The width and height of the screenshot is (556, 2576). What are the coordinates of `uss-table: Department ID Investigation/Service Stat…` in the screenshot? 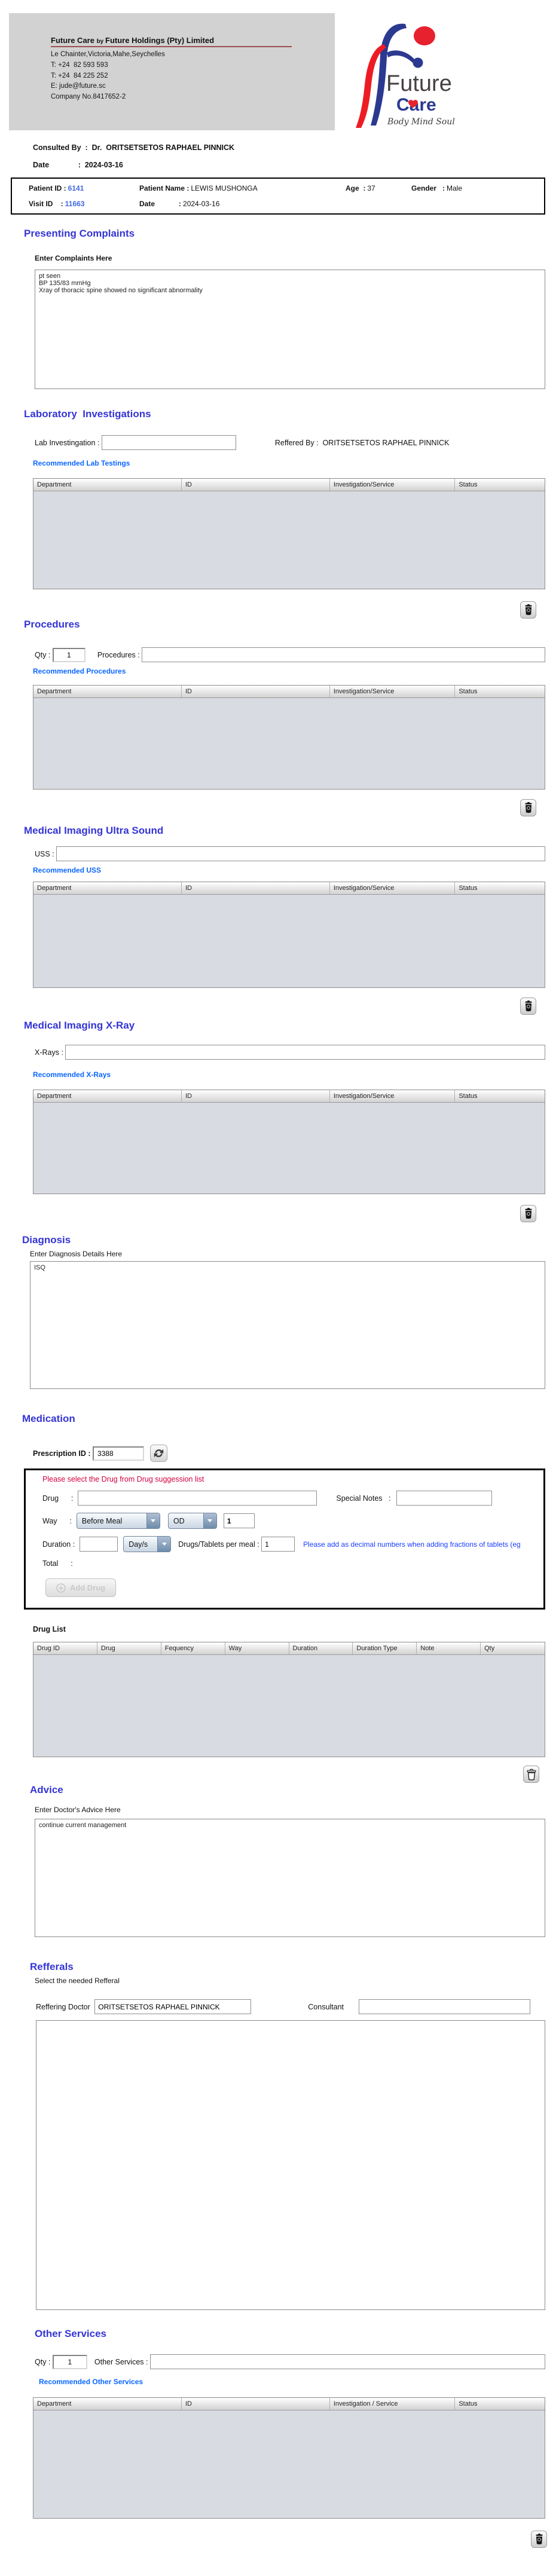 It's located at (289, 935).